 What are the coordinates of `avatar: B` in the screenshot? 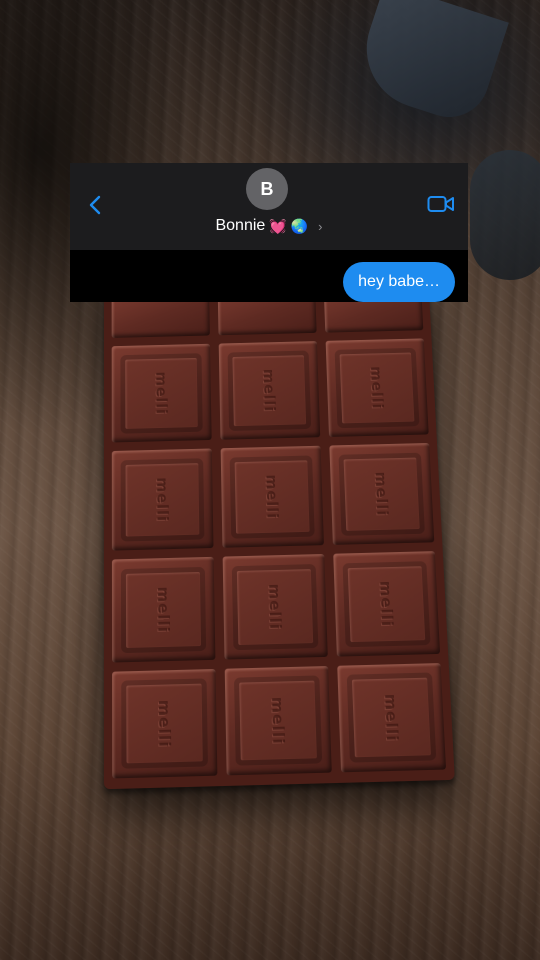 It's located at (267, 189).